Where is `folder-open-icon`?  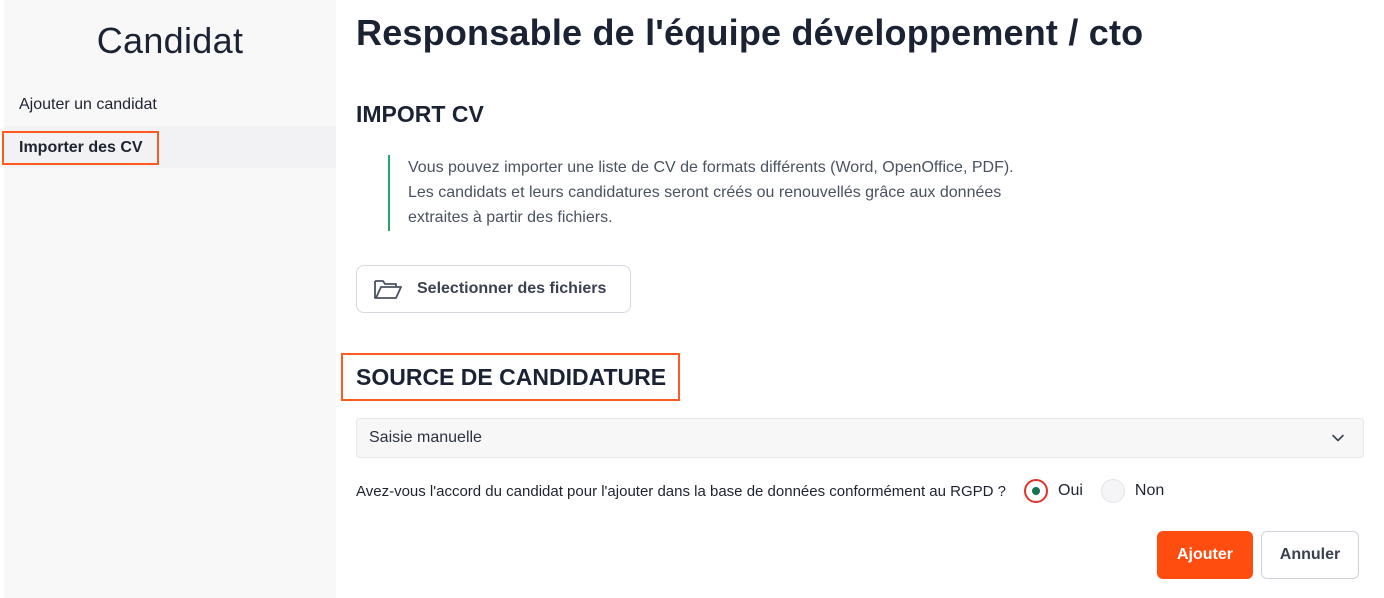 folder-open-icon is located at coordinates (388, 289).